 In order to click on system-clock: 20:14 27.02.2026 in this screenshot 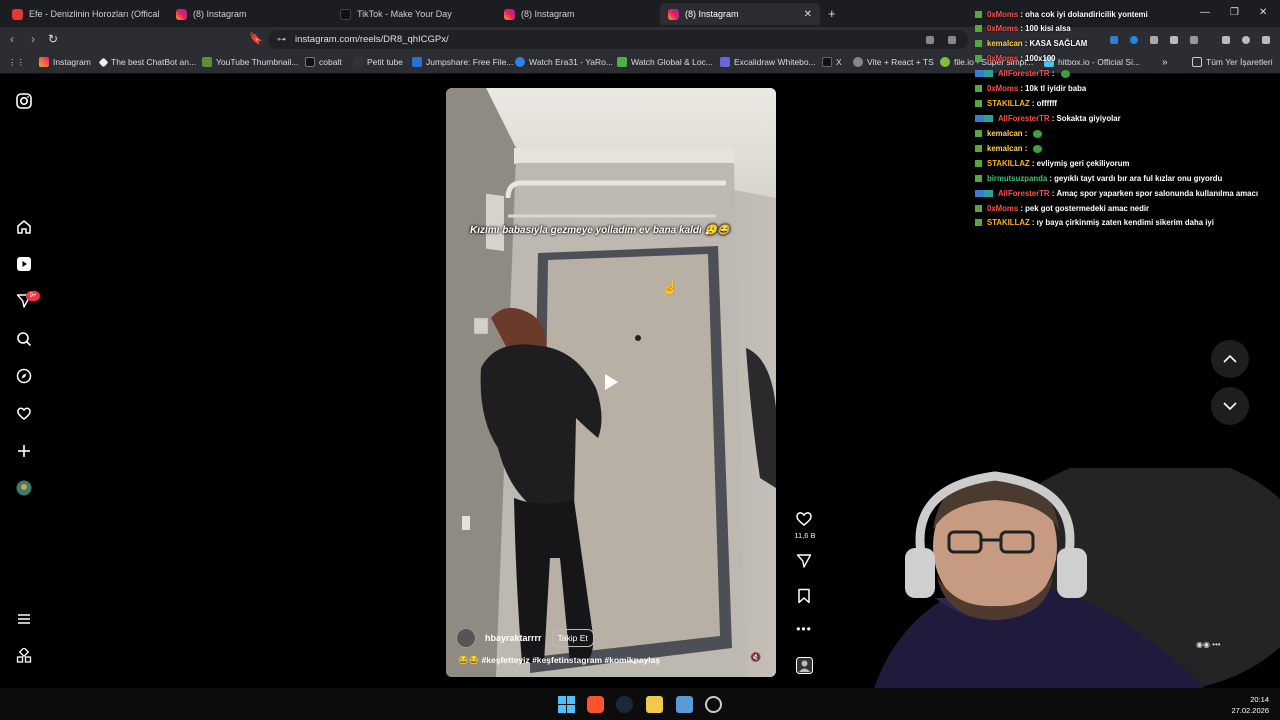, I will do `click(1250, 705)`.